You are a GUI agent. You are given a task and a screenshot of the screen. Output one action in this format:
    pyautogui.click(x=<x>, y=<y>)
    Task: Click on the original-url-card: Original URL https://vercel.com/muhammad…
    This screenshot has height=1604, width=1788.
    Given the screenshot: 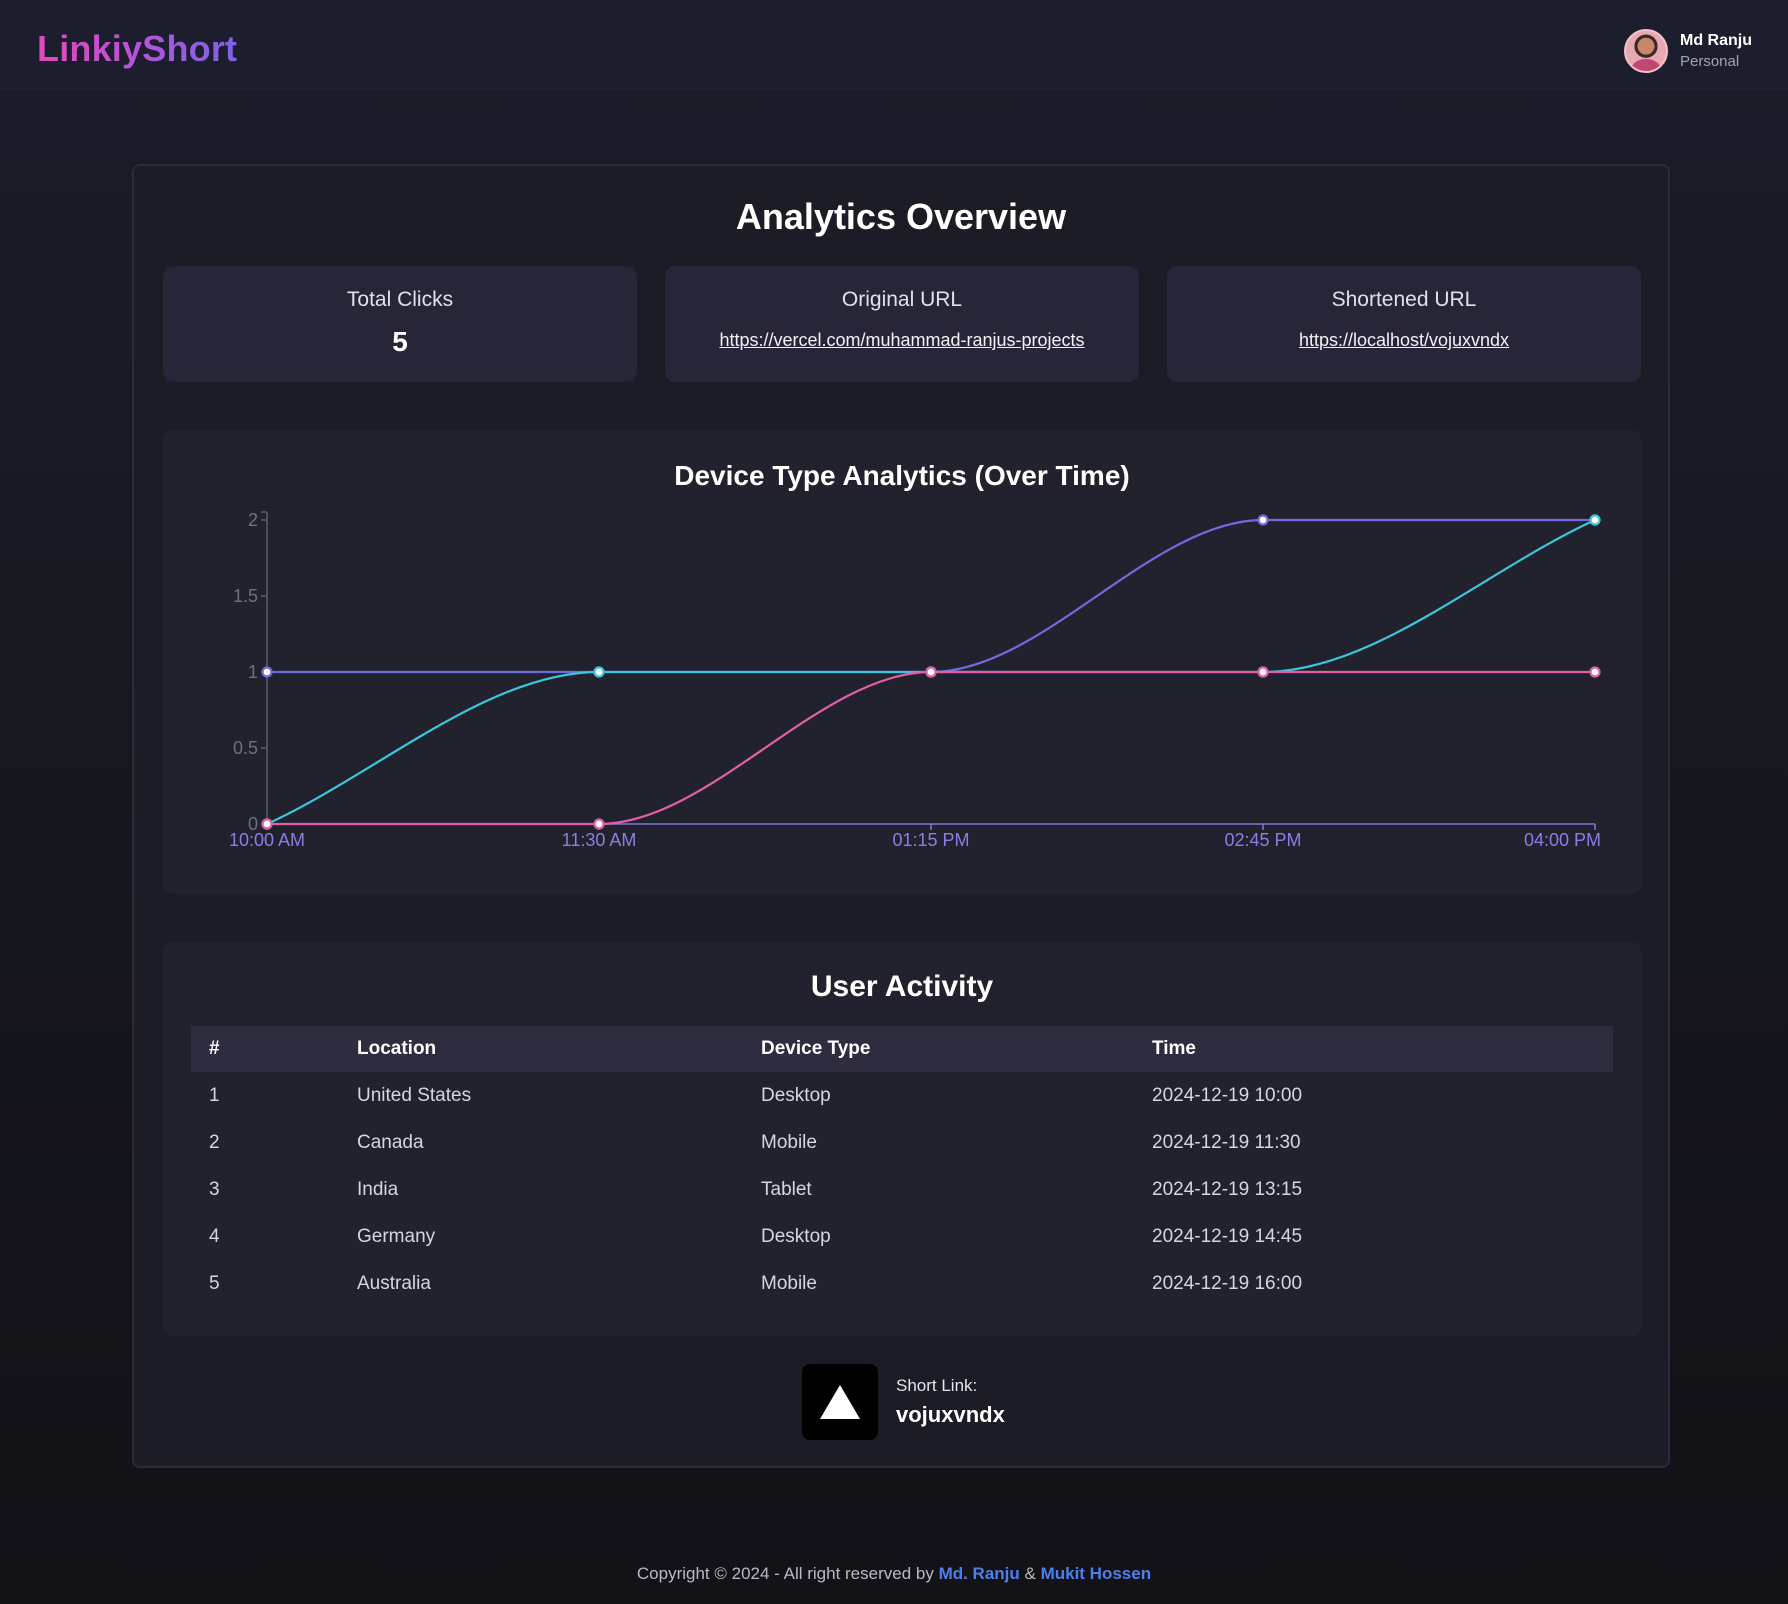 What is the action you would take?
    pyautogui.click(x=902, y=324)
    